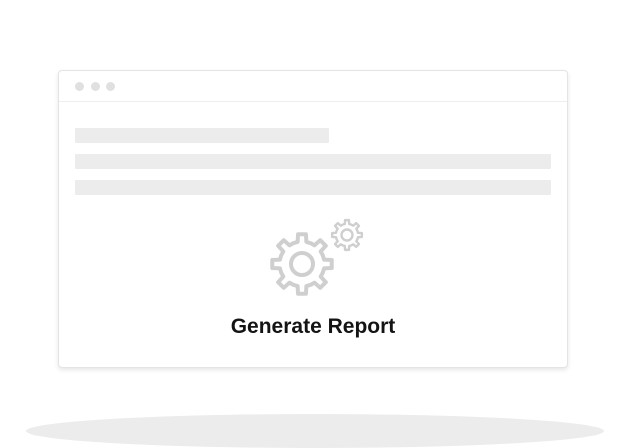 The image size is (618, 448). What do you see at coordinates (313, 326) in the screenshot?
I see `generate-report-title: Generate Report` at bounding box center [313, 326].